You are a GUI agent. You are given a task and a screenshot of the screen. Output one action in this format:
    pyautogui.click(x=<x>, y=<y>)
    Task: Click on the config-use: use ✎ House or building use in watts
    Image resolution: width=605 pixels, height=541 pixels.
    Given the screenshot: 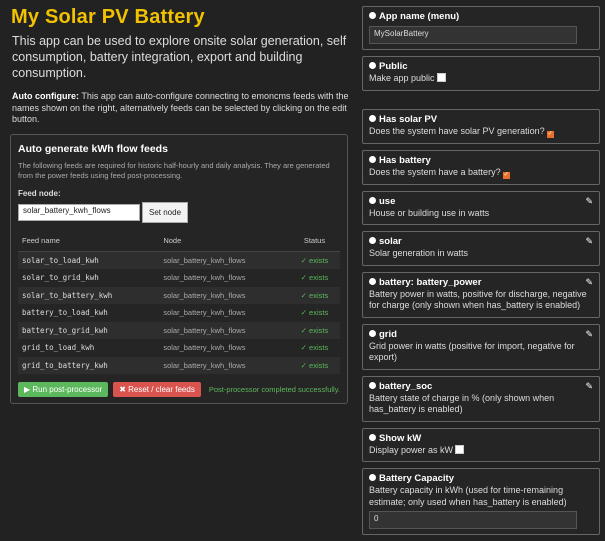 What is the action you would take?
    pyautogui.click(x=481, y=207)
    